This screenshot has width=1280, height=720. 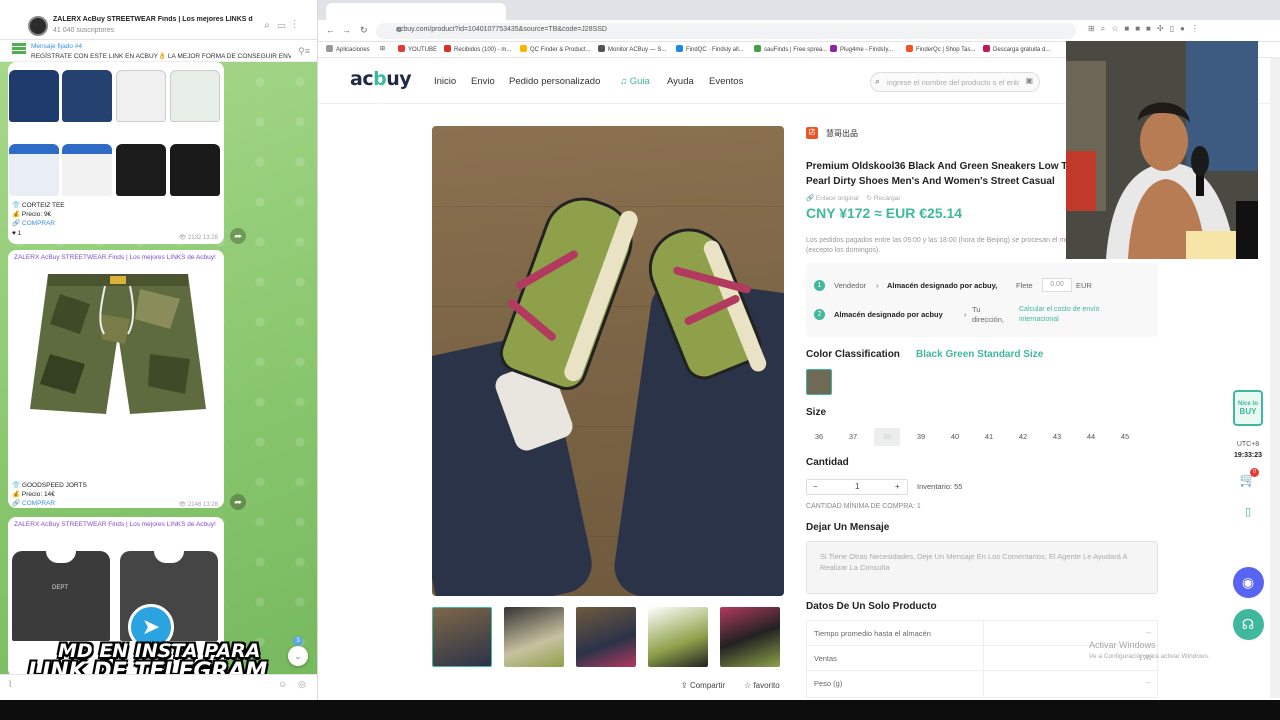 I want to click on quantity-plus-button: +, so click(x=897, y=486).